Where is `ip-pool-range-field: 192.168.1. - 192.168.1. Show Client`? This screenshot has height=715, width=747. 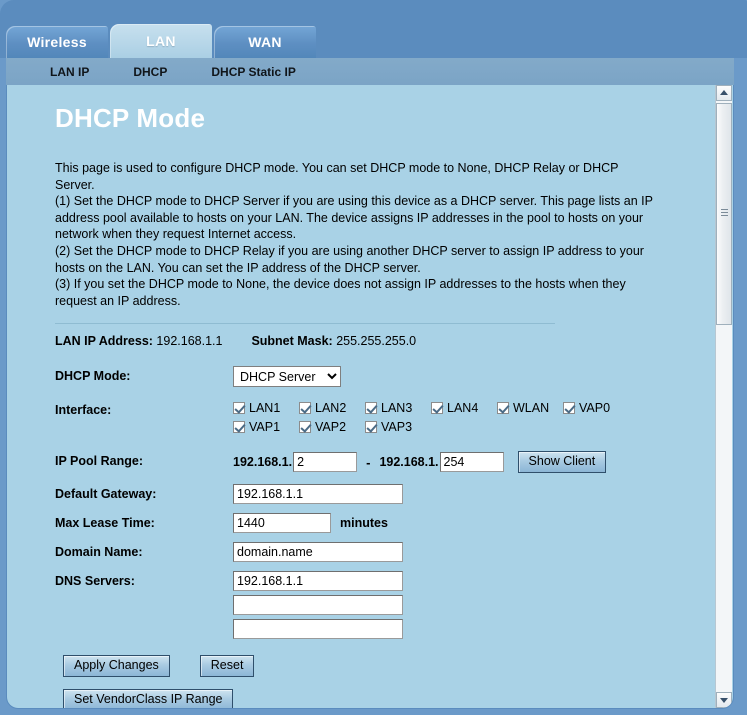
ip-pool-range-field: 192.168.1. - 192.168.1. Show Client is located at coordinates (420, 462).